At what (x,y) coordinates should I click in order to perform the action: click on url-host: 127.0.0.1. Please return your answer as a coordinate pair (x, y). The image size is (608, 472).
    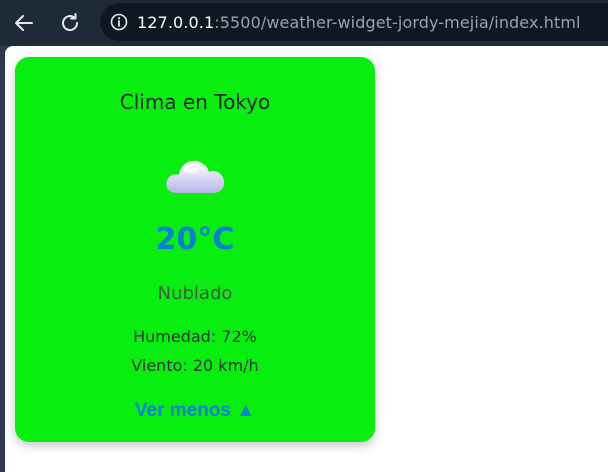
    Looking at the image, I should click on (176, 22).